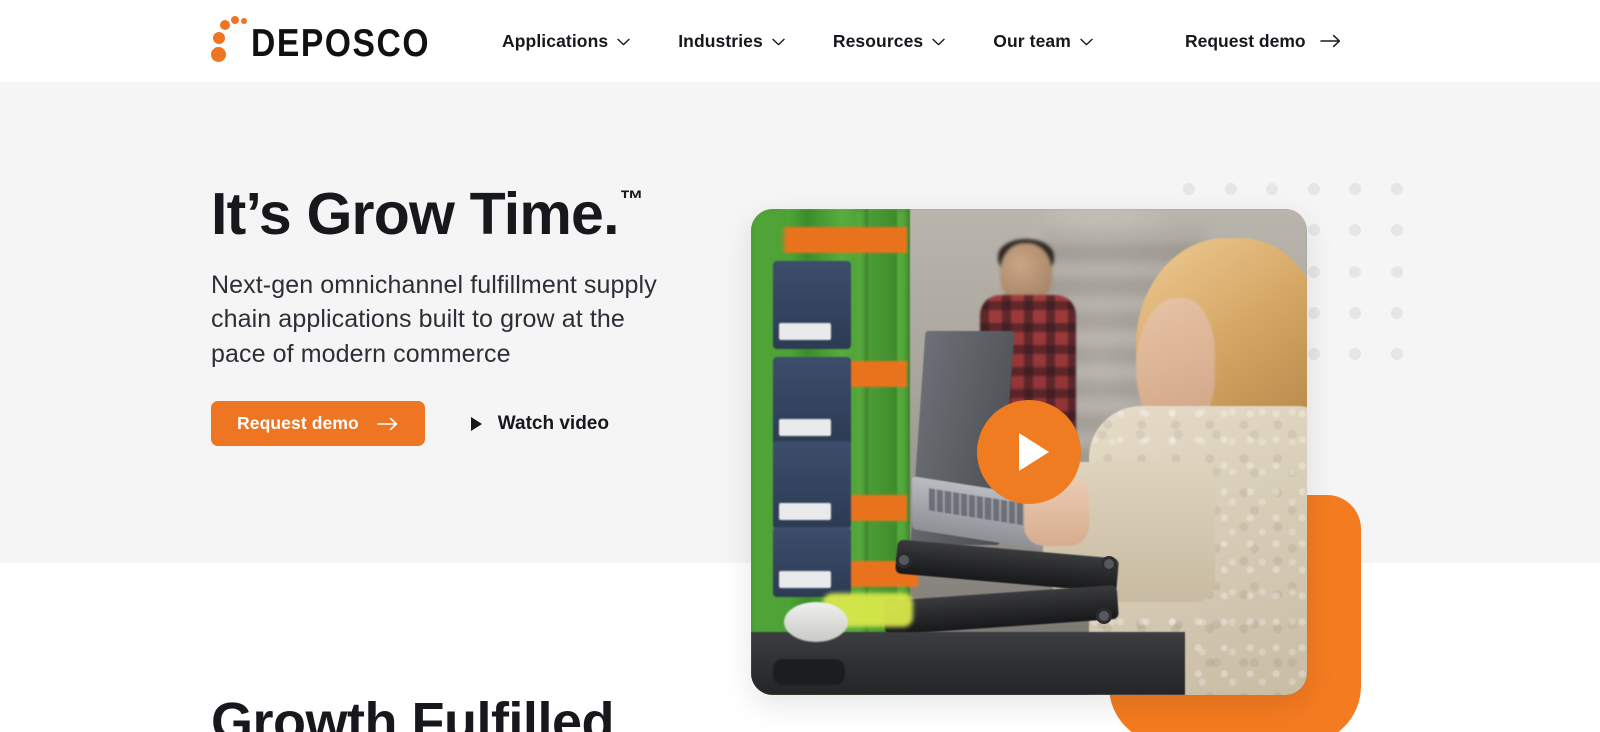 This screenshot has height=732, width=1600. I want to click on header-request-demo-link: Request demo, so click(1263, 41).